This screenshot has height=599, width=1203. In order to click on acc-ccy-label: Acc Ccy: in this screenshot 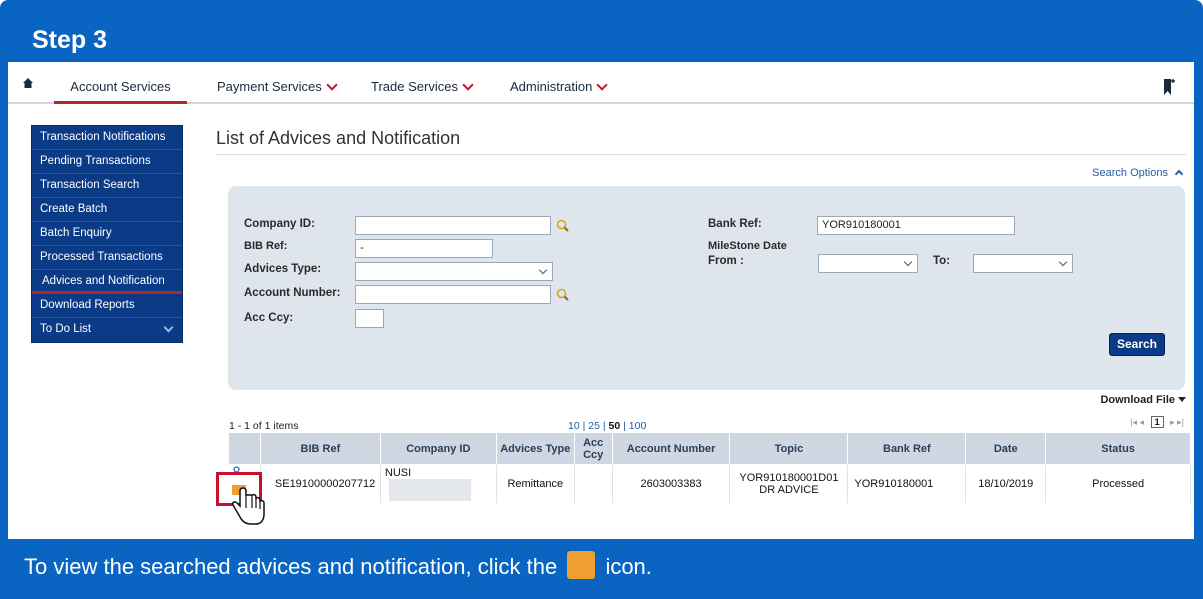, I will do `click(269, 318)`.